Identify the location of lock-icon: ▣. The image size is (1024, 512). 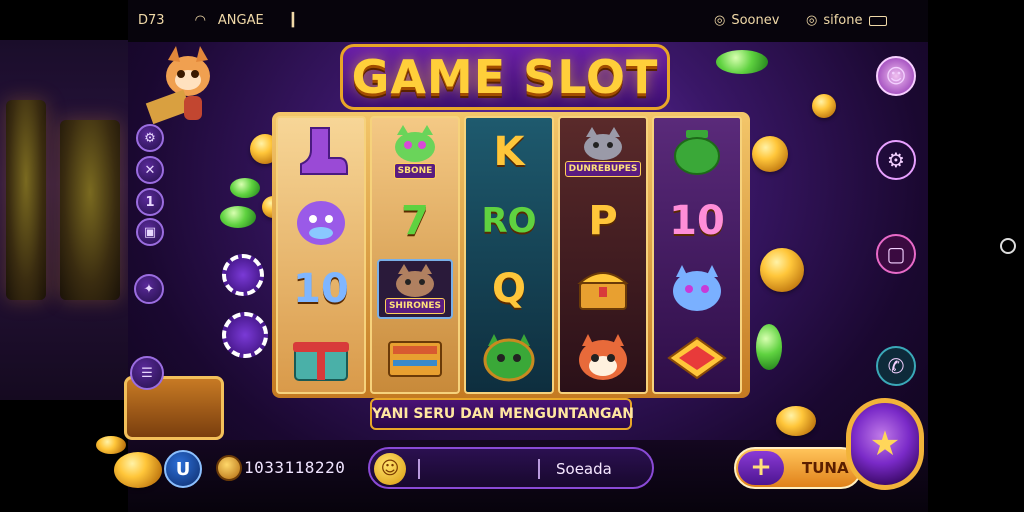
(150, 232).